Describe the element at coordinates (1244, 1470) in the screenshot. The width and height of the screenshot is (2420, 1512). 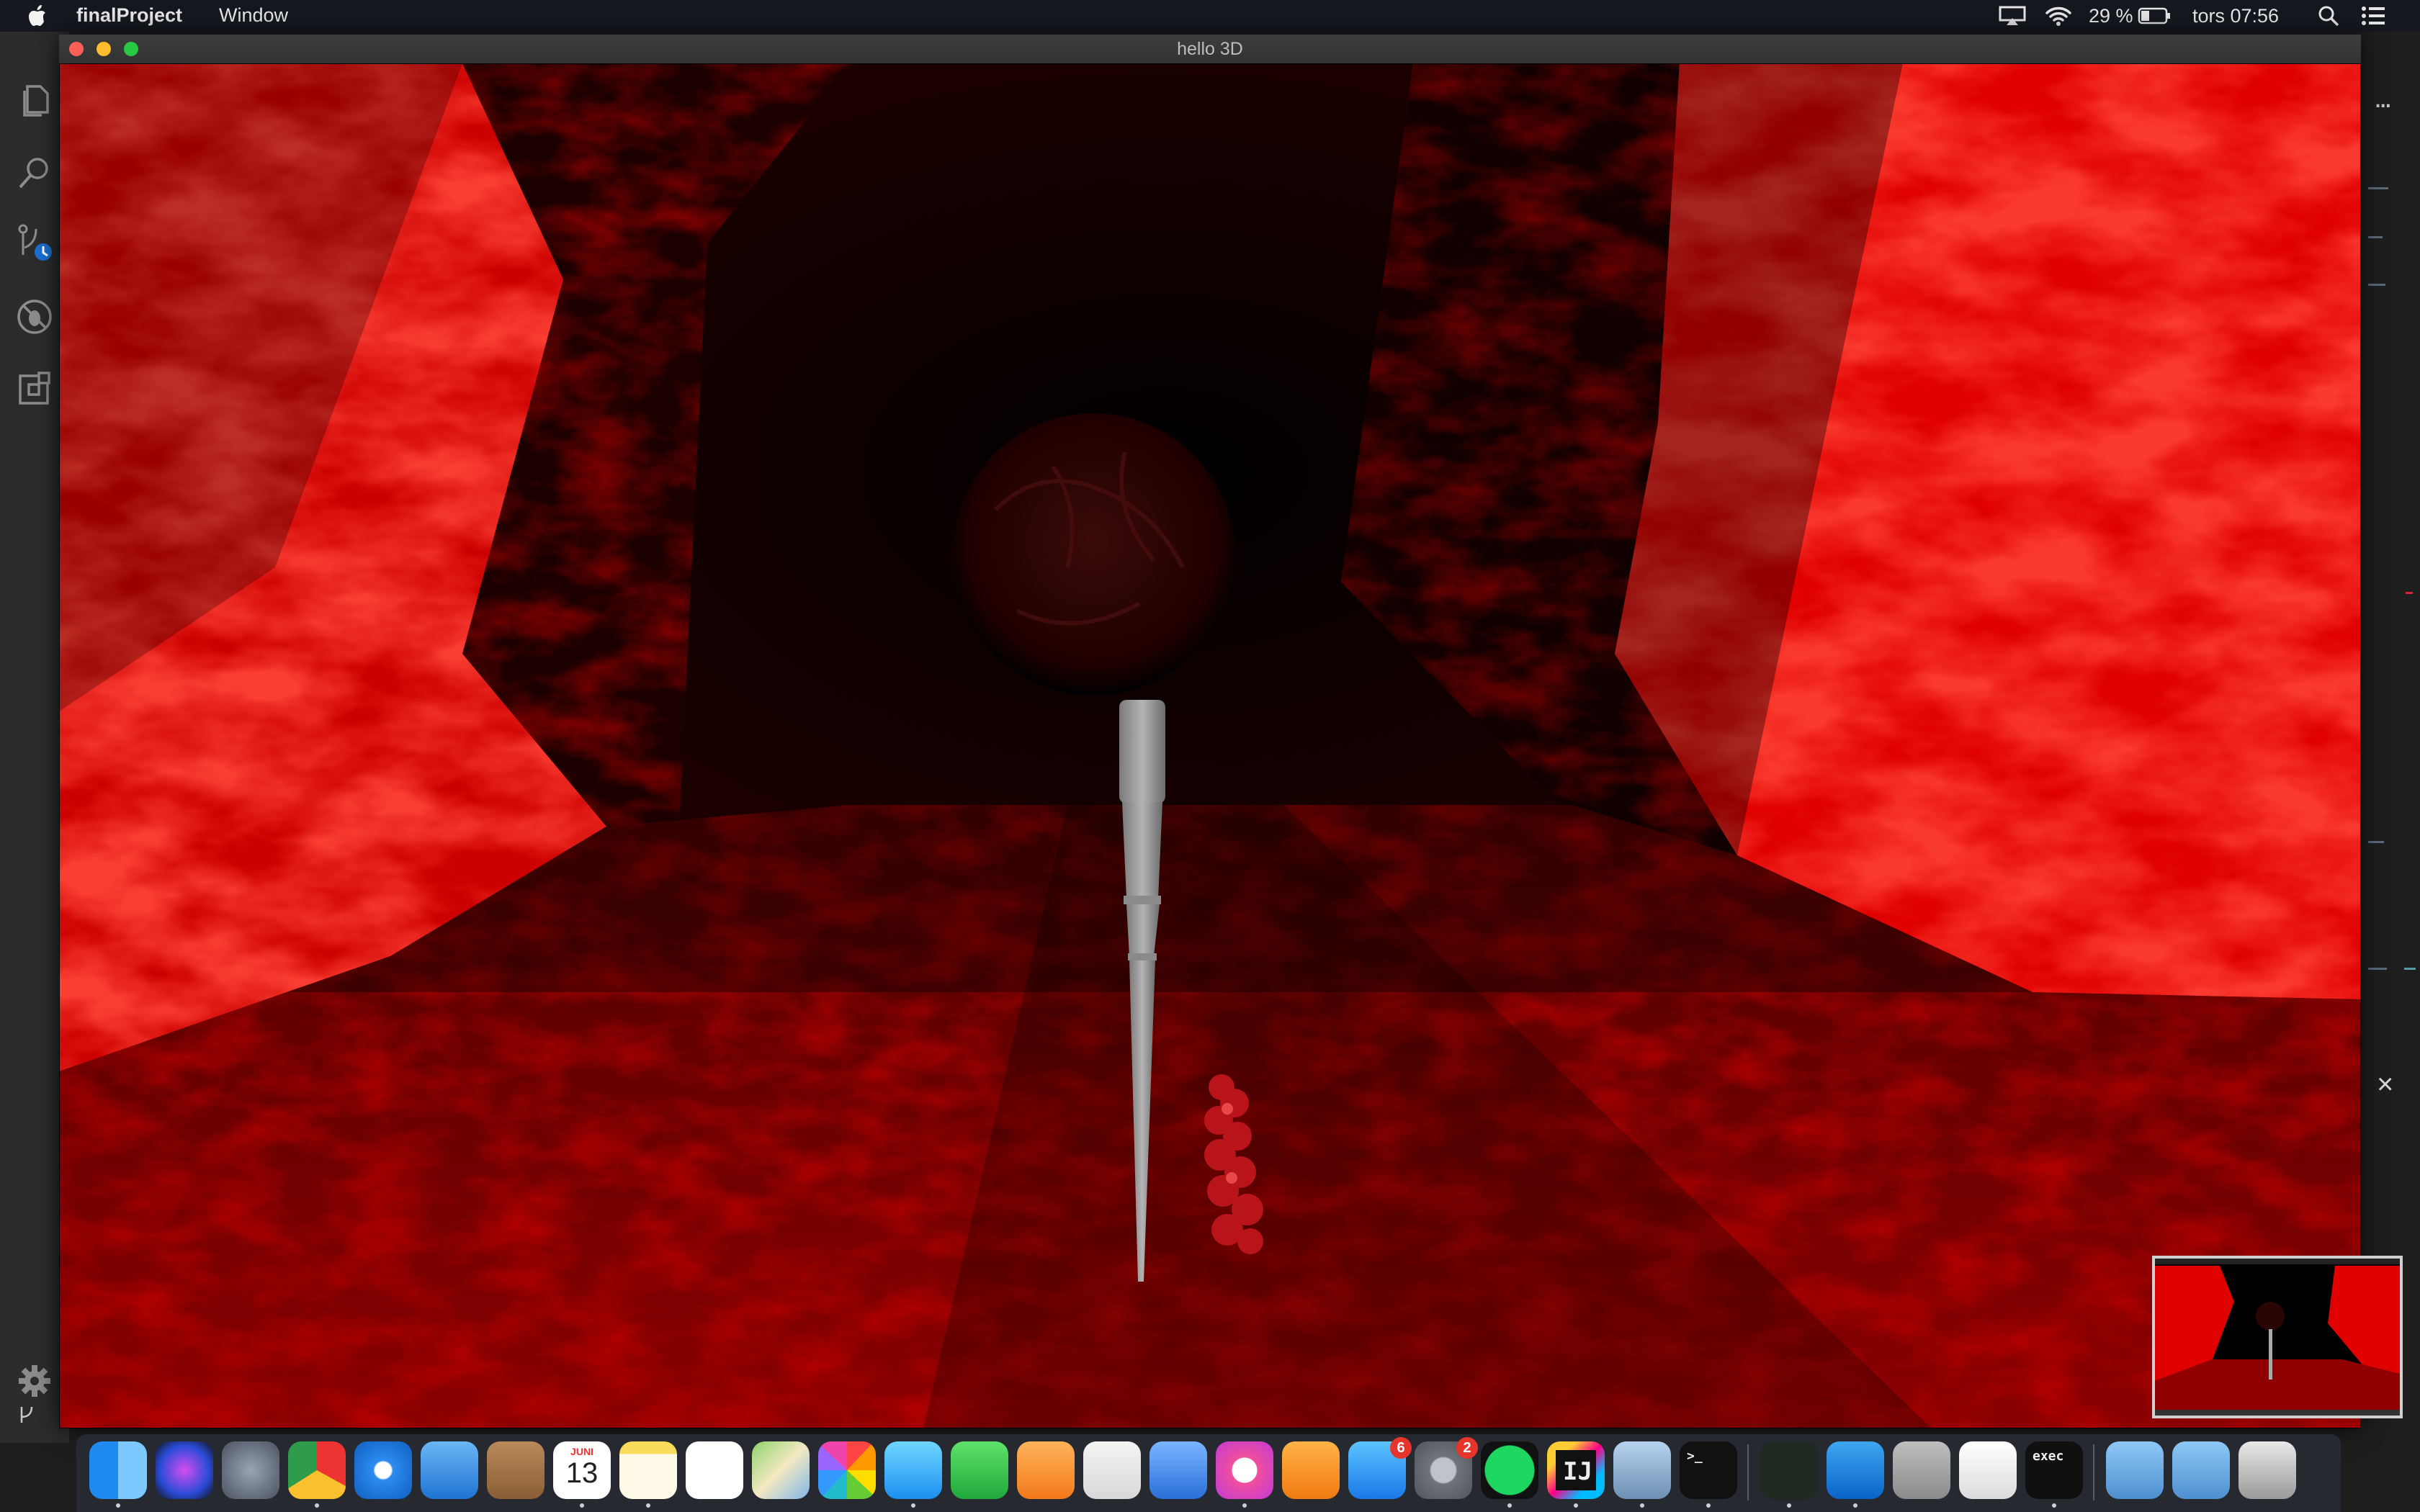
I see `dock-itunes-icon` at that location.